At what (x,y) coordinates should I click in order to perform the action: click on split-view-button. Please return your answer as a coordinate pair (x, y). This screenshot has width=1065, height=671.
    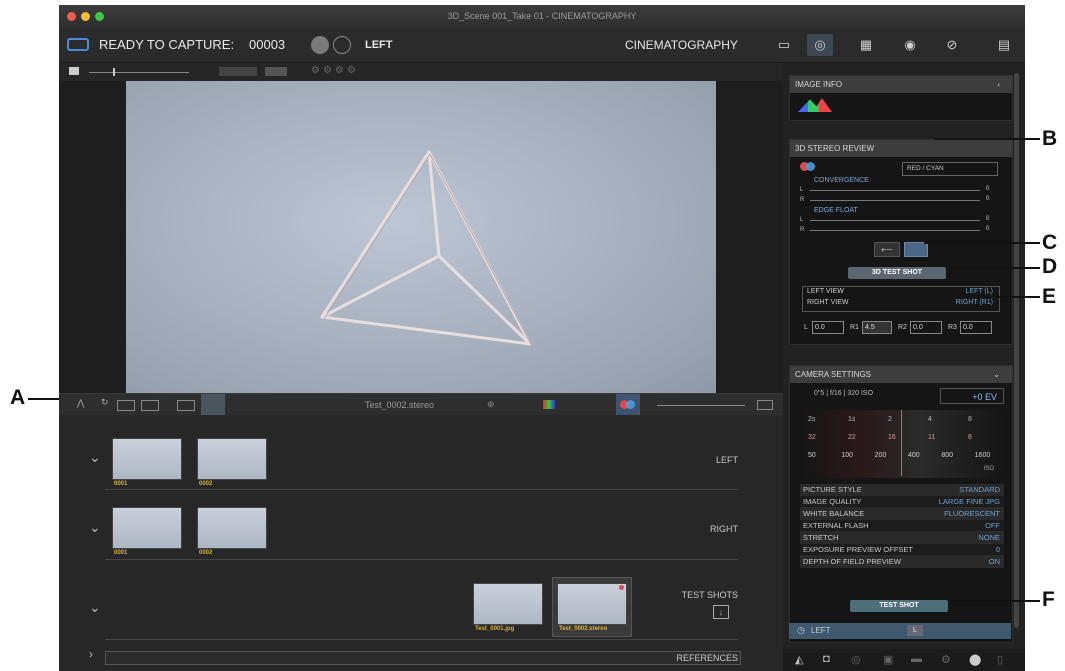
    Looking at the image, I should click on (916, 249).